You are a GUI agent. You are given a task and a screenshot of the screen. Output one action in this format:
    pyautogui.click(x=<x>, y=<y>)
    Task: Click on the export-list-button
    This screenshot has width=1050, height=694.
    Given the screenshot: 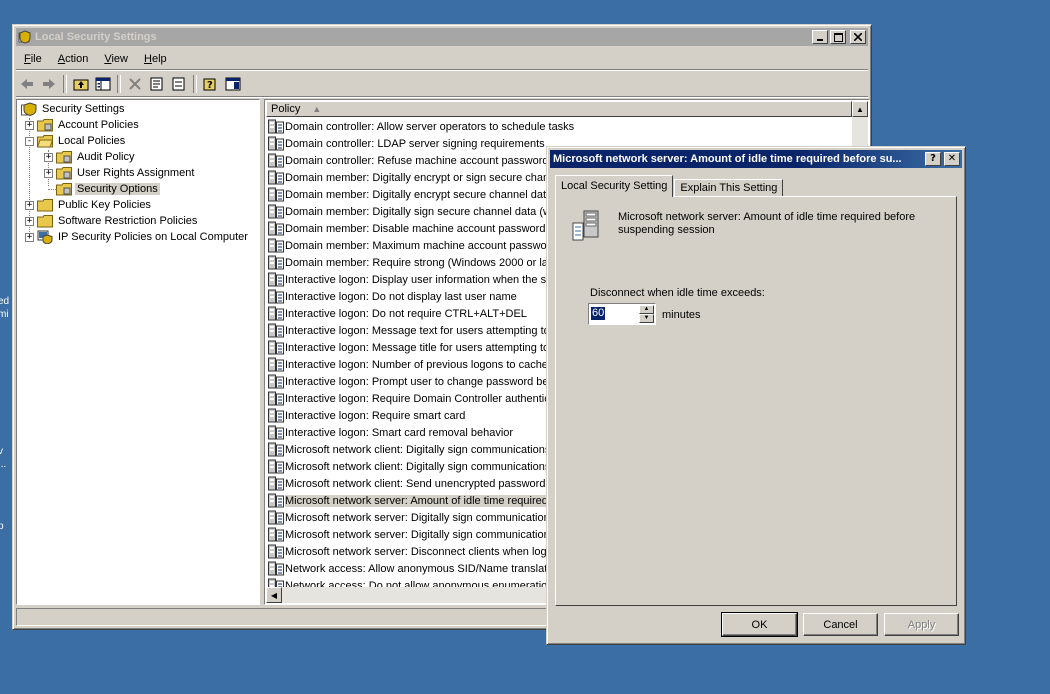 What is the action you would take?
    pyautogui.click(x=179, y=84)
    